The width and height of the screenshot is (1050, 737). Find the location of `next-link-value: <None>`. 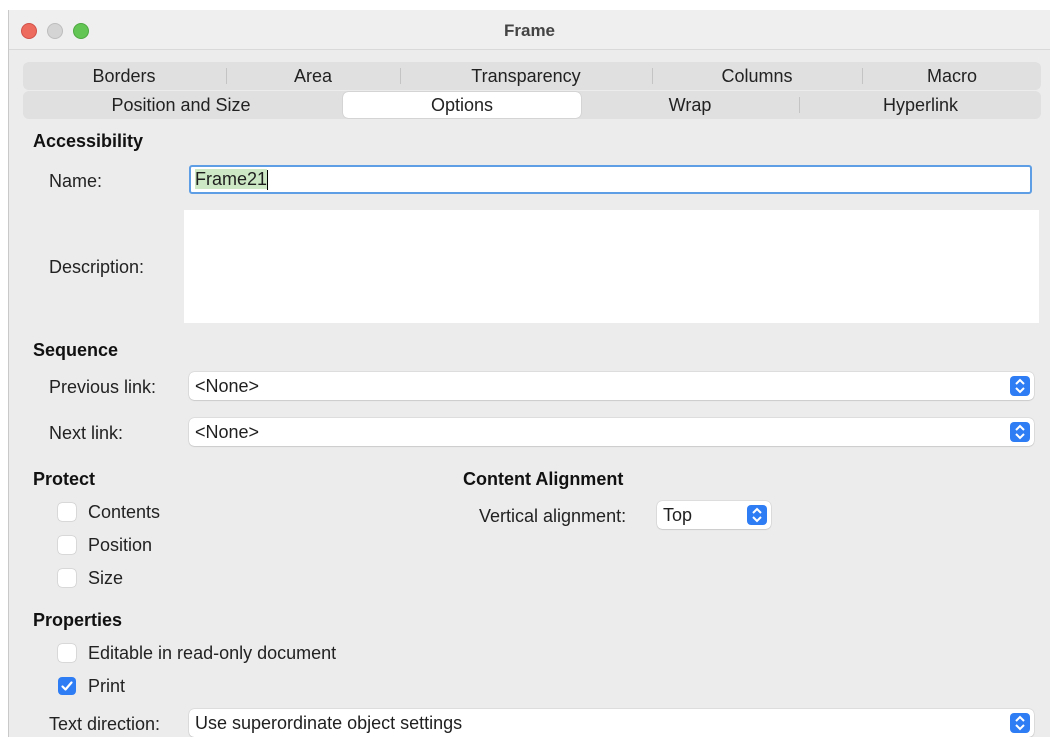

next-link-value: <None> is located at coordinates (227, 432).